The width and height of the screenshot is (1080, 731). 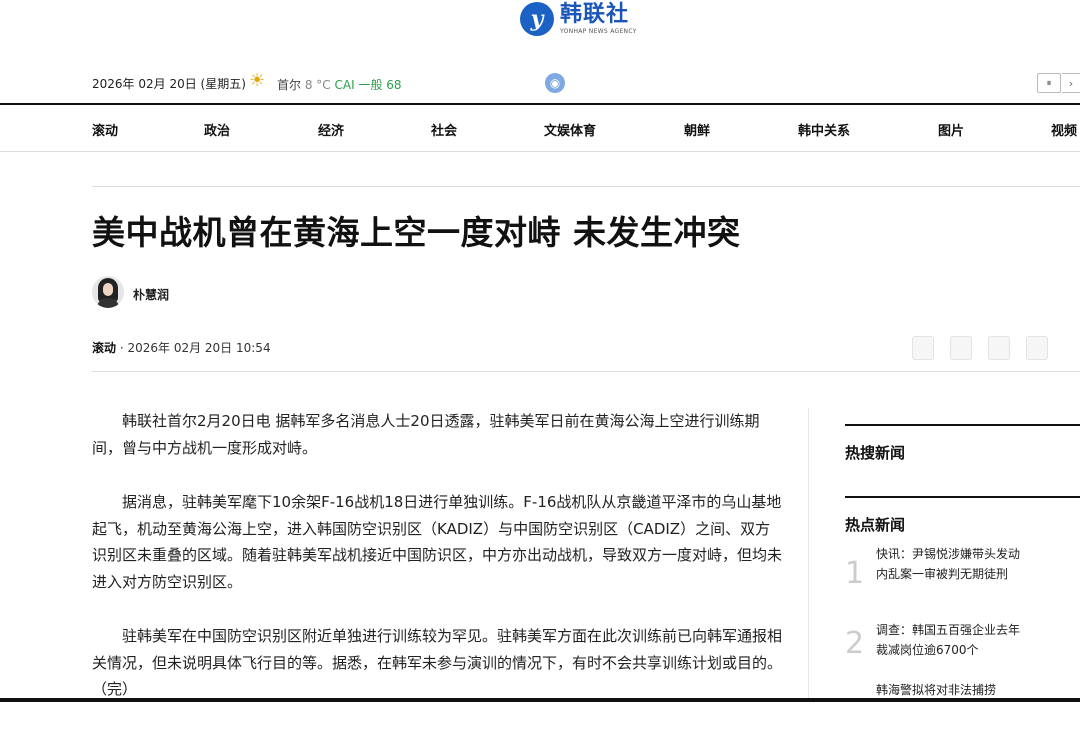 What do you see at coordinates (586, 371) in the screenshot?
I see `meta-divider` at bounding box center [586, 371].